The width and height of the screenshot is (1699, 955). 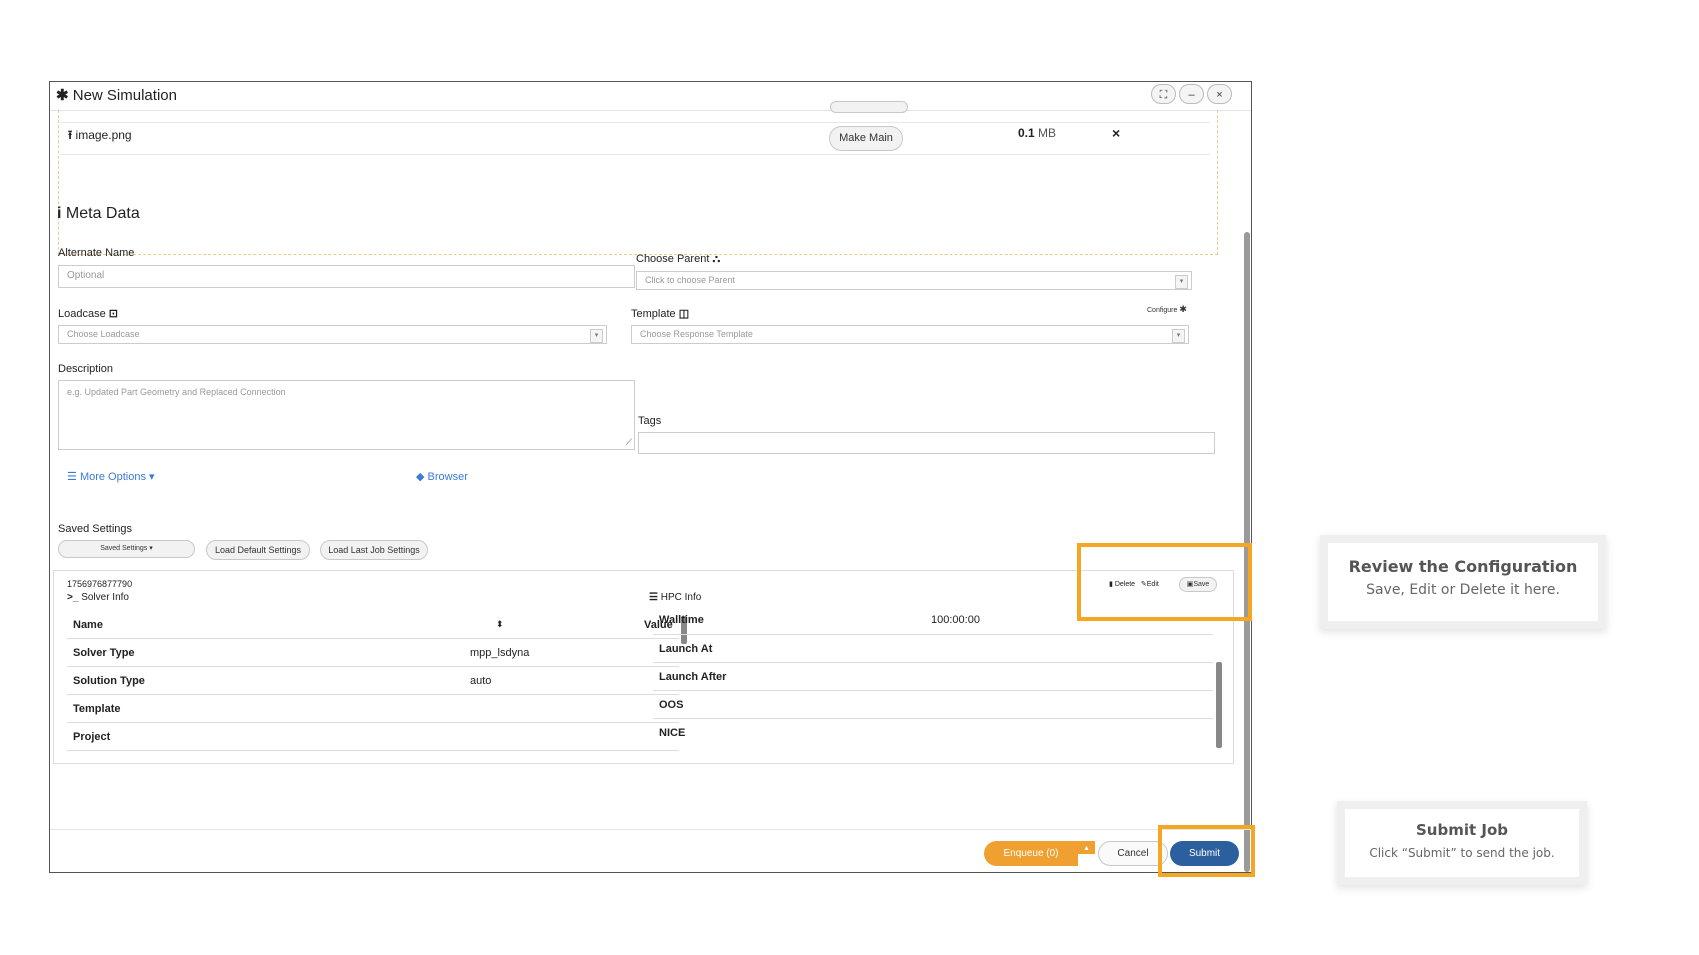 I want to click on close-button: ×, so click(x=1219, y=94).